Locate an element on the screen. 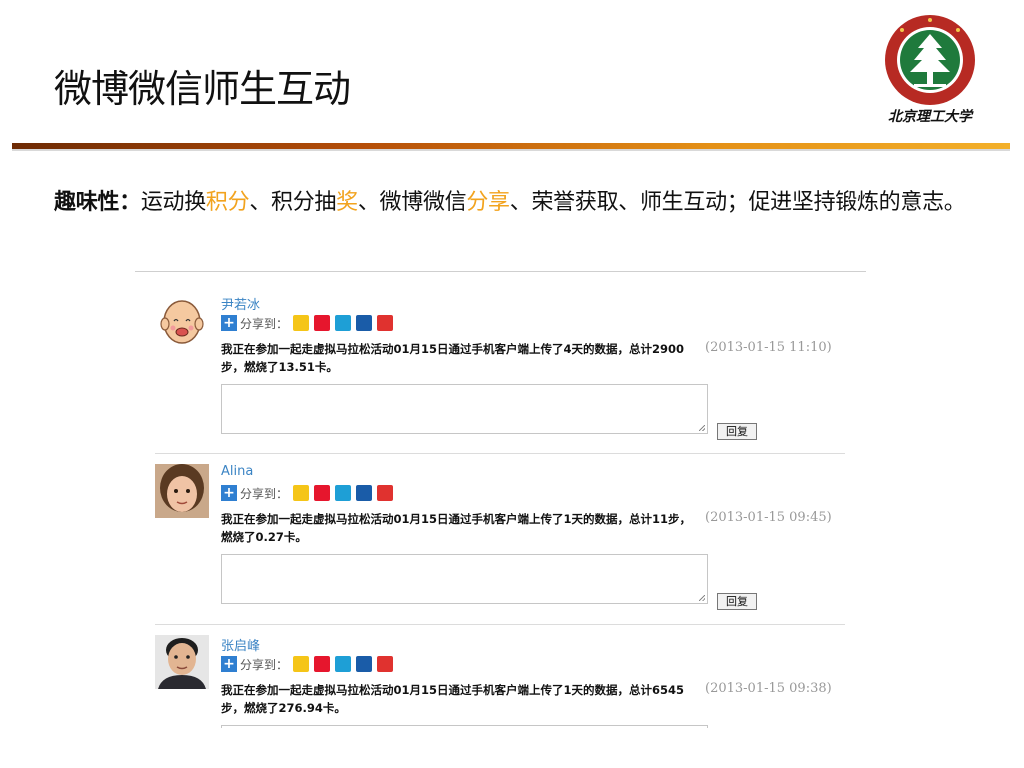 Image resolution: width=1024 pixels, height=768 pixels. user-name: 尹若冰 is located at coordinates (240, 303).